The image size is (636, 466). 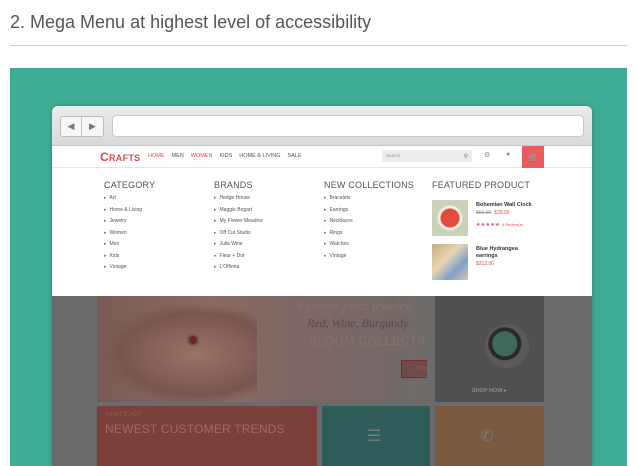 I want to click on phone-tile: ✆, so click(x=489, y=436).